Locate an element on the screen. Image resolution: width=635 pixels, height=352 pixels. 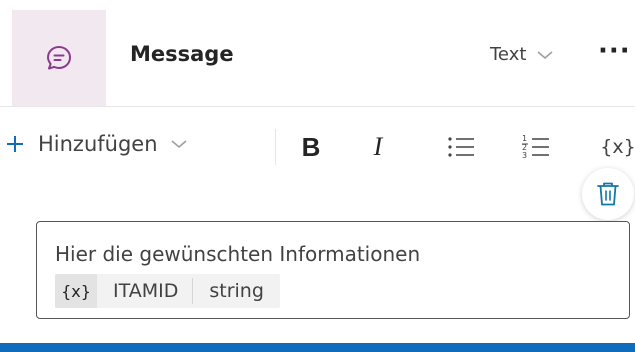
svg-text: 1 is located at coordinates (524, 138).